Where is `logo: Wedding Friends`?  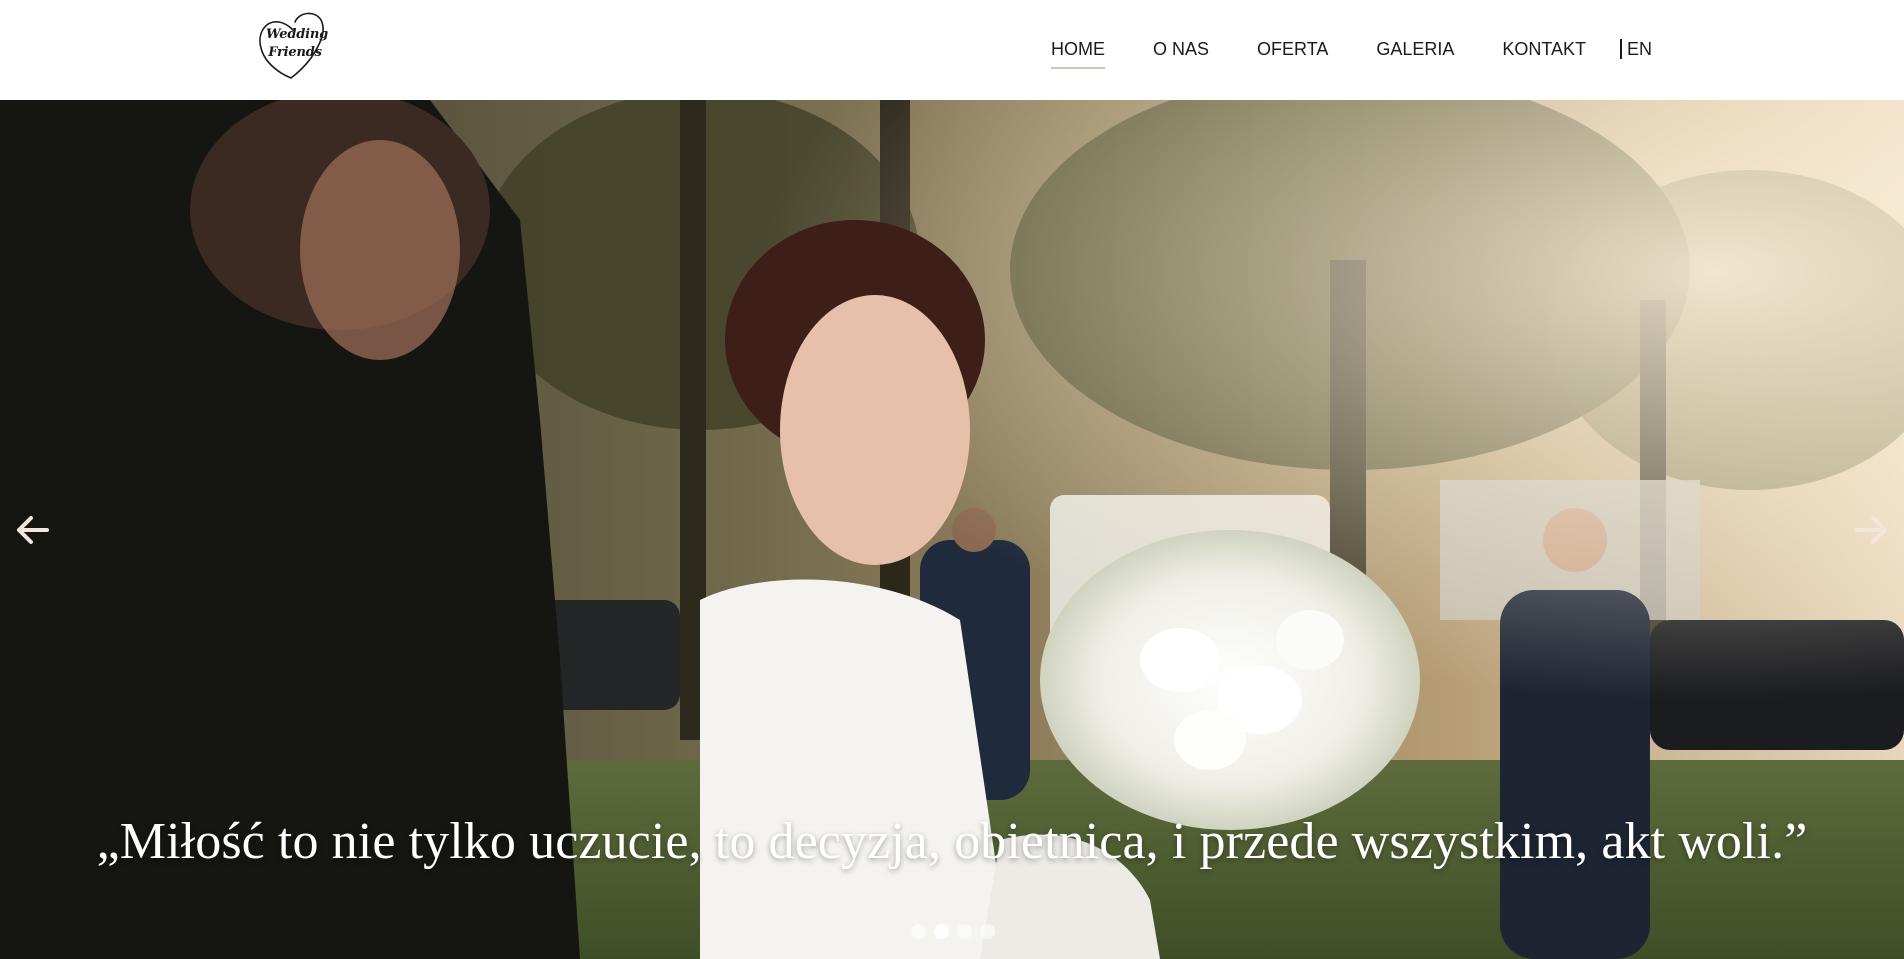 logo: Wedding Friends is located at coordinates (293, 45).